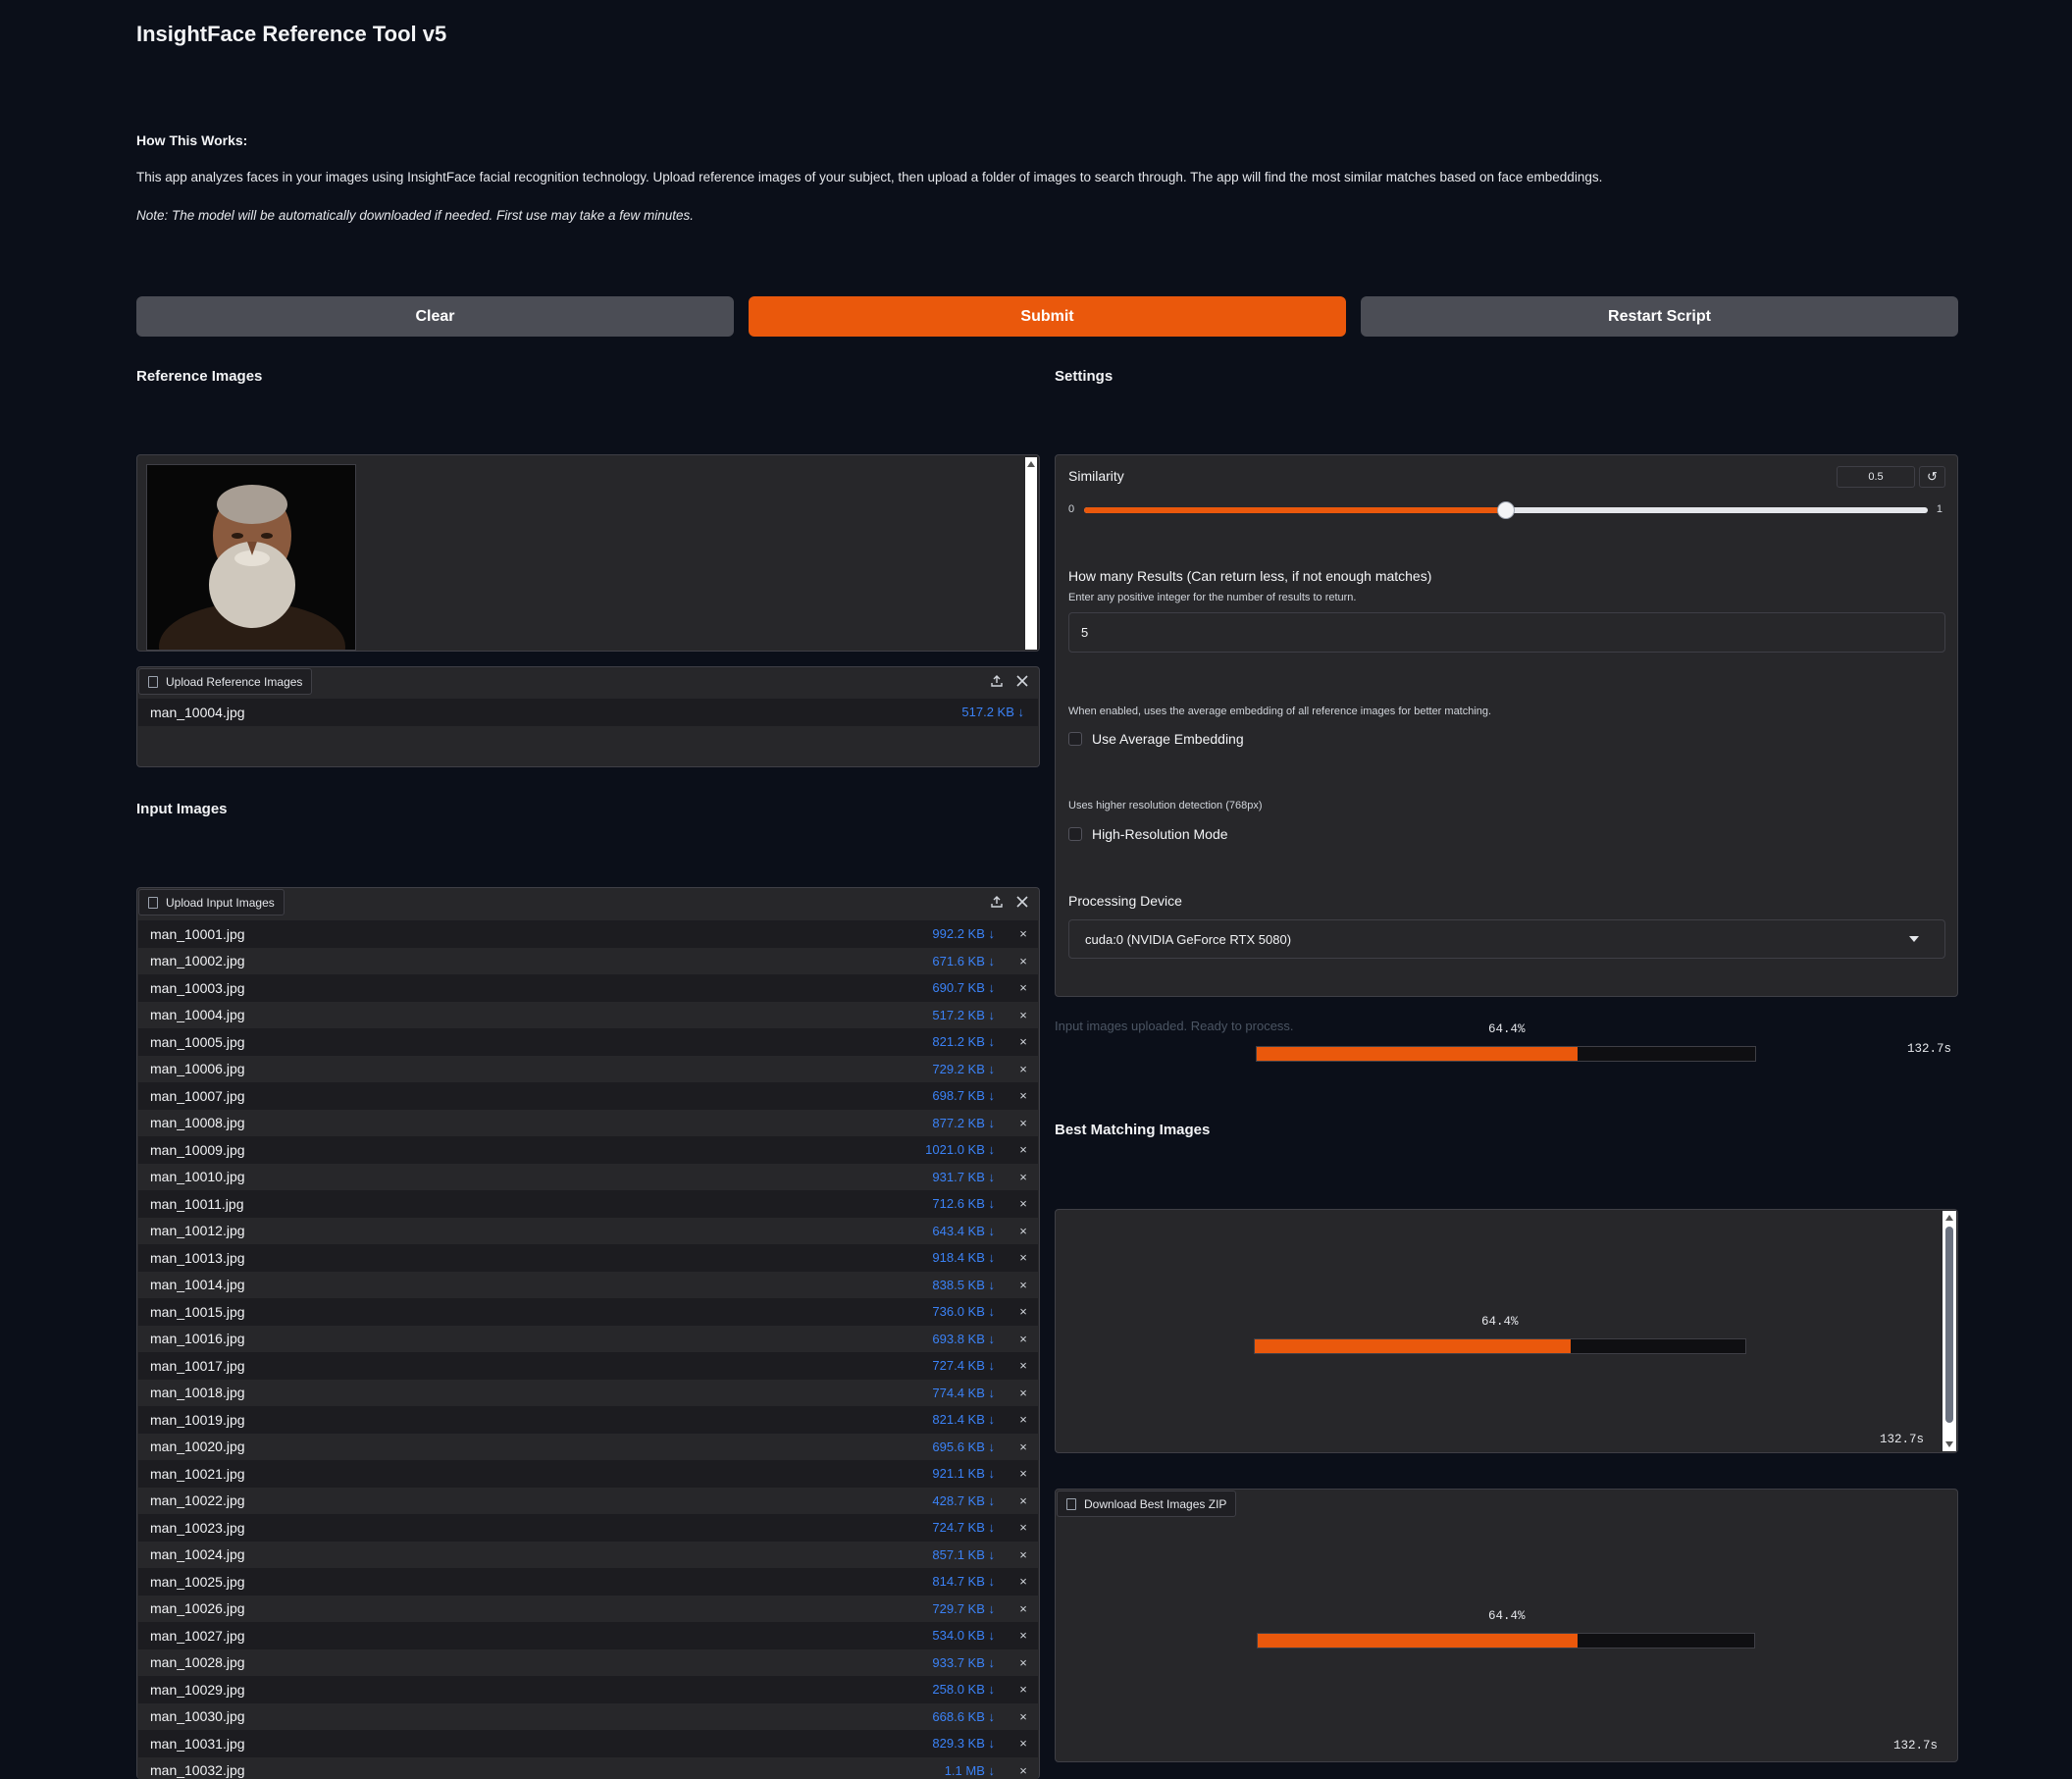 Image resolution: width=2072 pixels, height=1779 pixels. What do you see at coordinates (1506, 632) in the screenshot?
I see `results-count-input: 5` at bounding box center [1506, 632].